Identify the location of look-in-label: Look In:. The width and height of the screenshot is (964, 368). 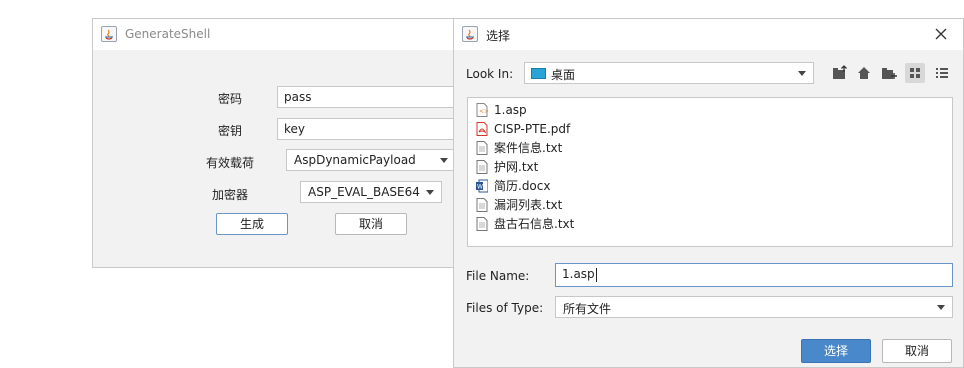
(490, 74).